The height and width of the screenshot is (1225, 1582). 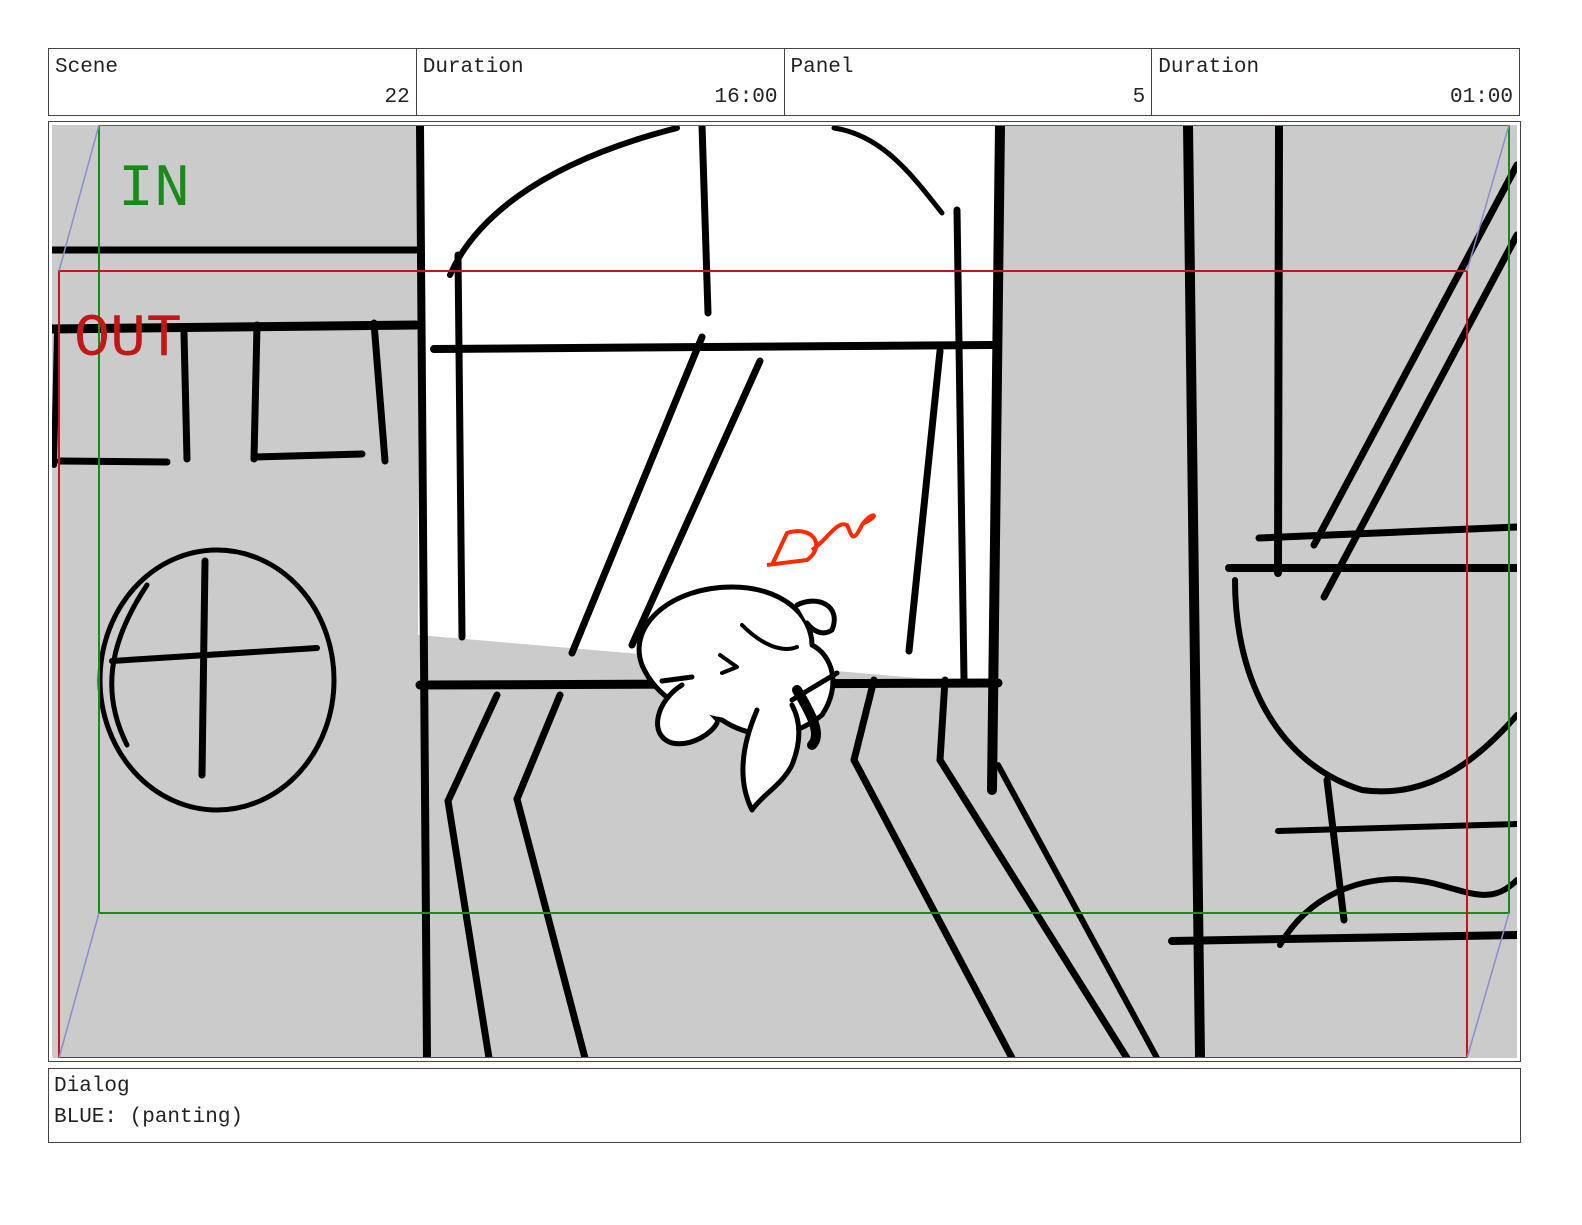 I want to click on out-frame-label: OUT, so click(x=128, y=340).